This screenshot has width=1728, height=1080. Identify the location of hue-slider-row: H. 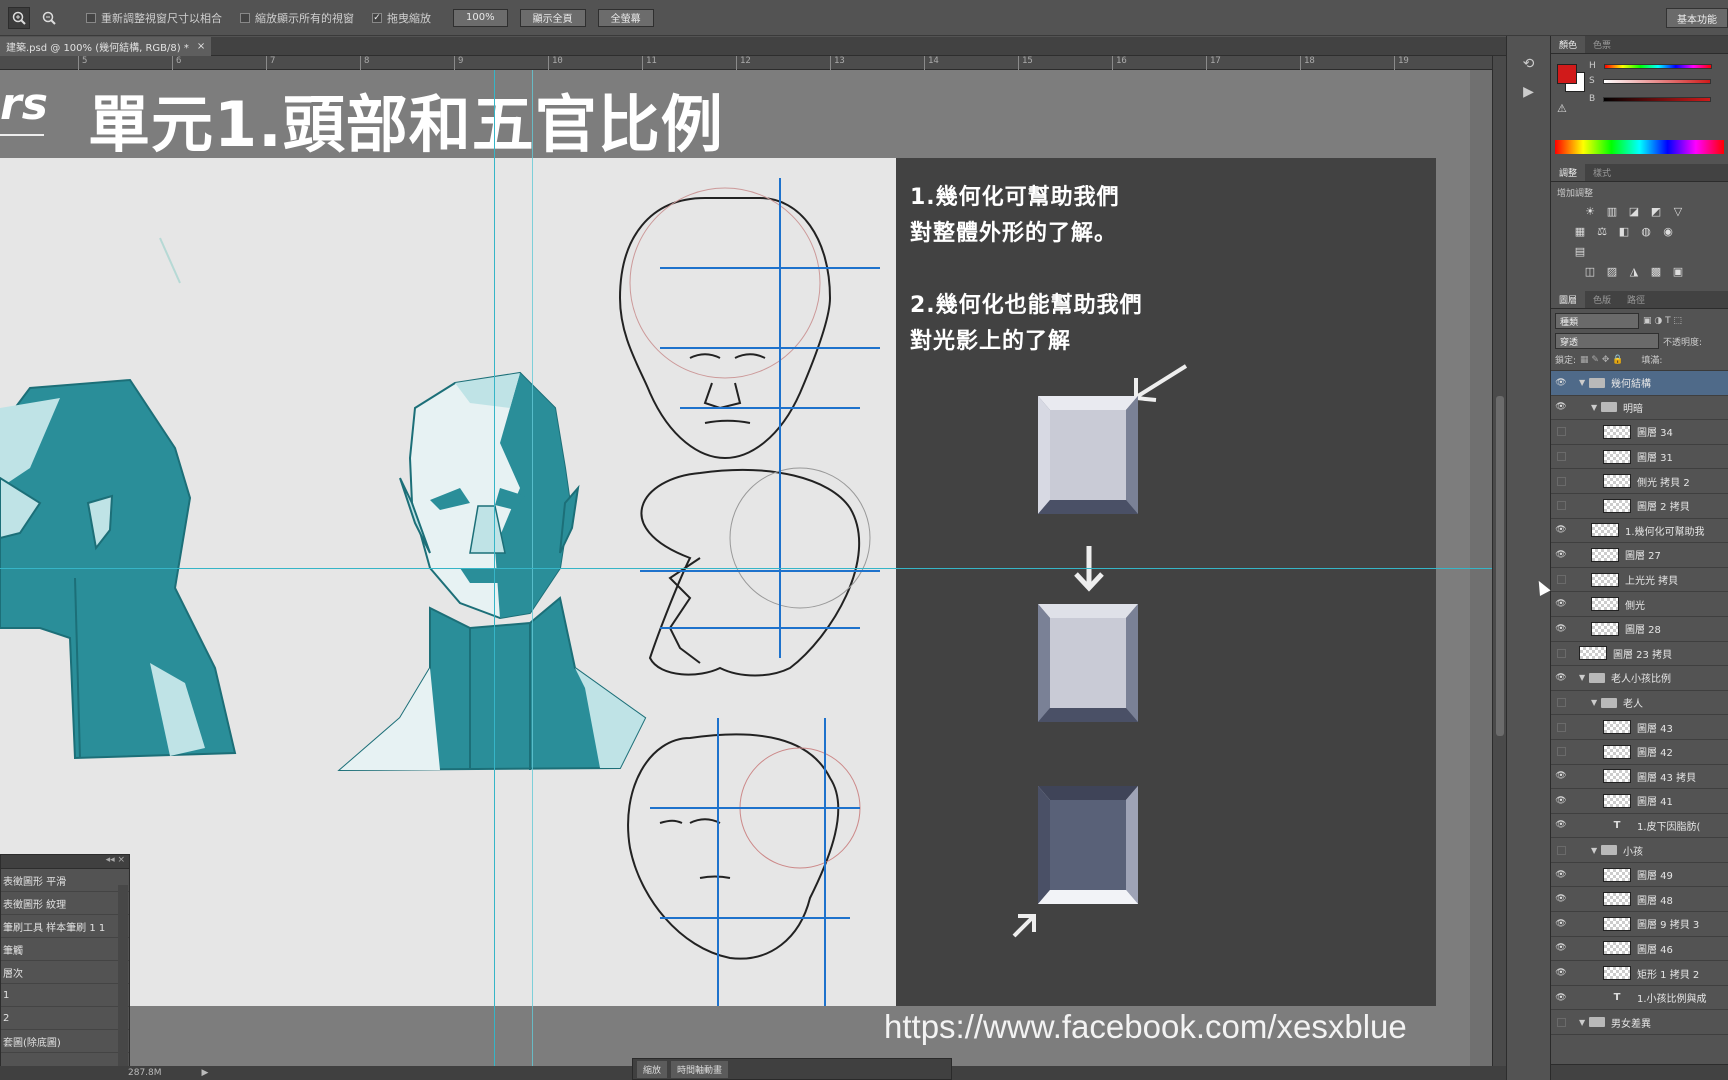
(1639, 63).